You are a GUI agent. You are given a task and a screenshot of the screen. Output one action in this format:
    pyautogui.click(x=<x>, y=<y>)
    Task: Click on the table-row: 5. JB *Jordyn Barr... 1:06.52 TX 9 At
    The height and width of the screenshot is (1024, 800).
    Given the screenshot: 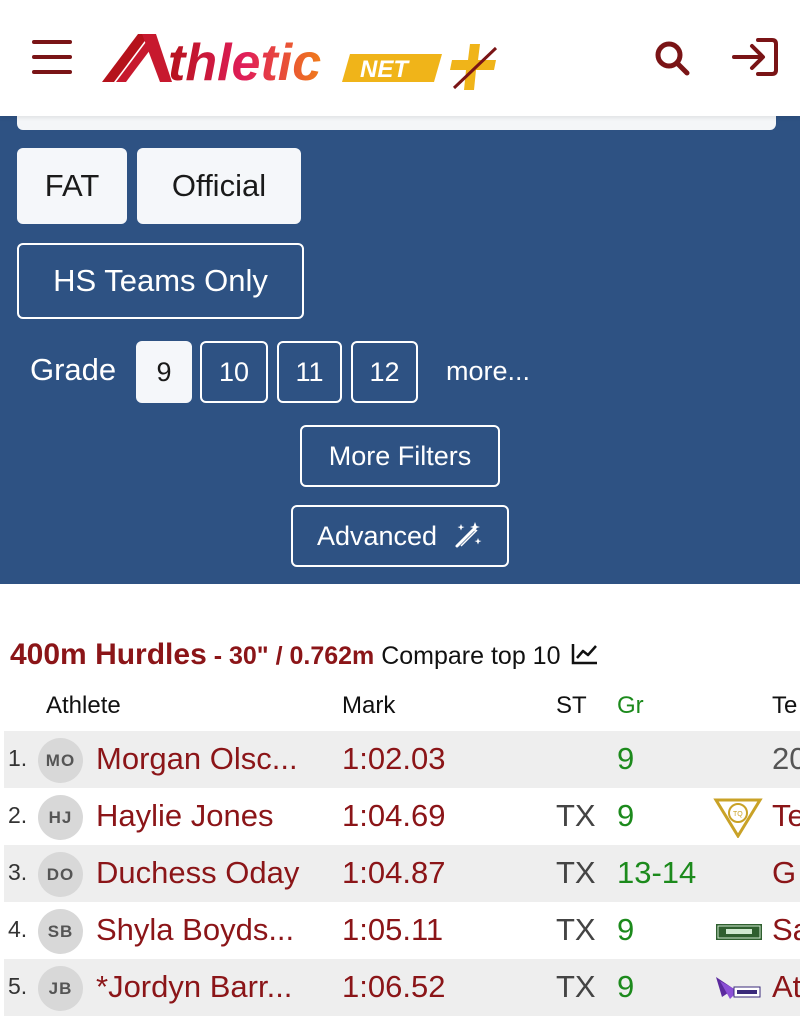 What is the action you would take?
    pyautogui.click(x=402, y=987)
    